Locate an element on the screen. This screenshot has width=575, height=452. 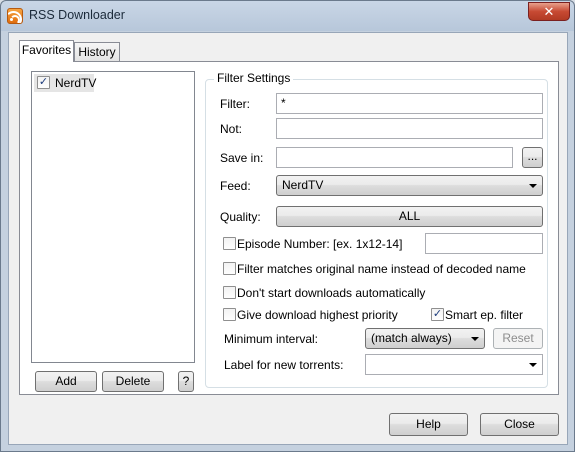
tab-history: History is located at coordinates (97, 52).